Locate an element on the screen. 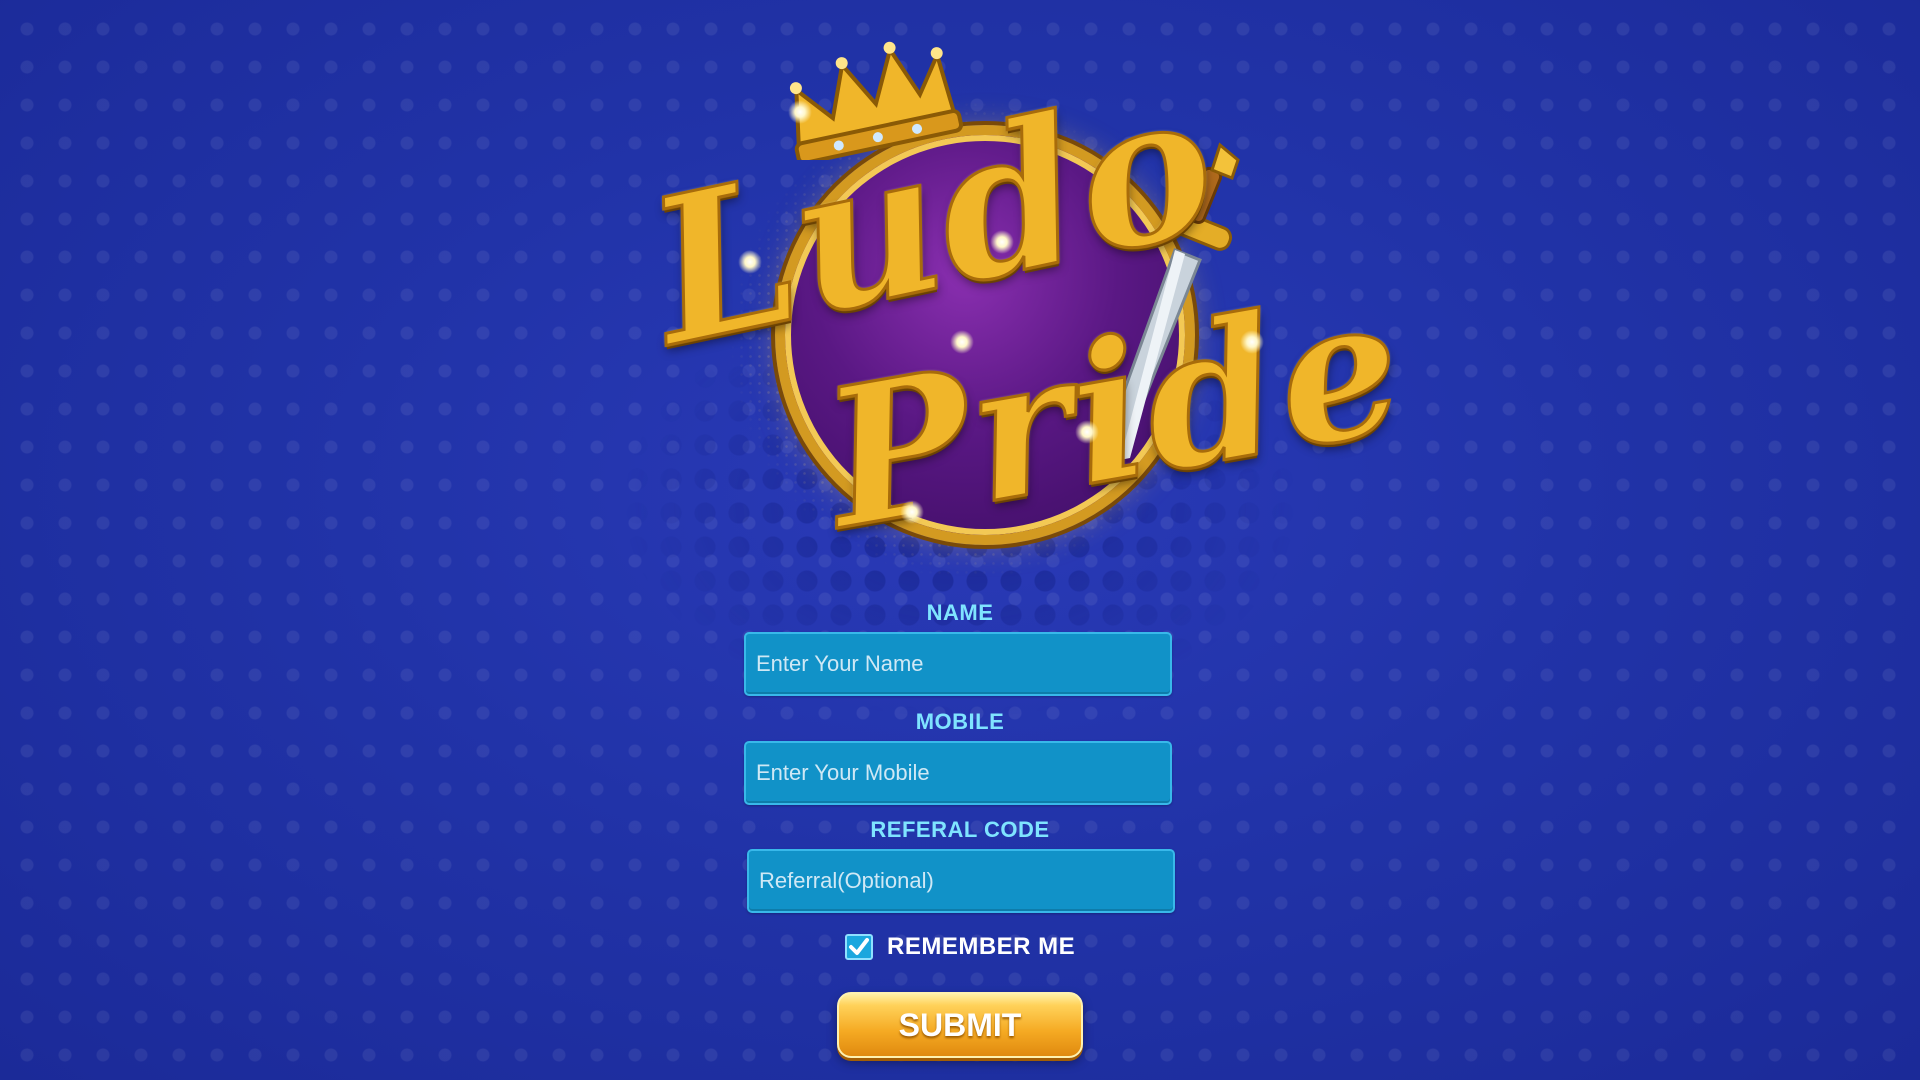 The image size is (1920, 1080). name-label: NAME is located at coordinates (960, 612).